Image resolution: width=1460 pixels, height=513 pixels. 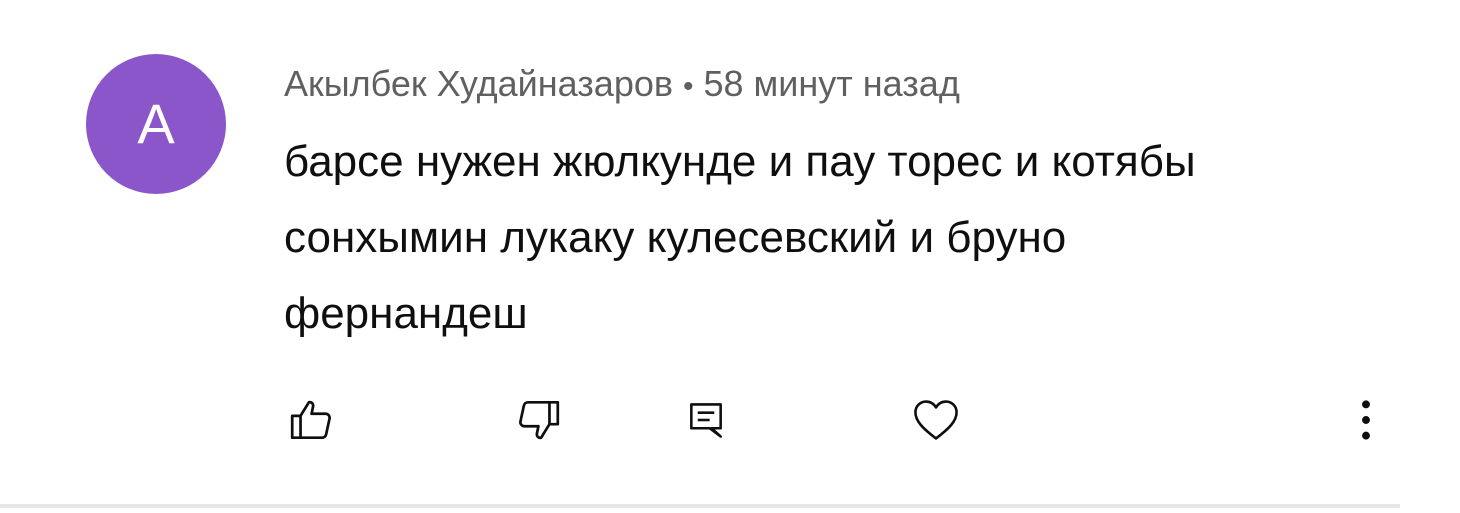 I want to click on divider, so click(x=700, y=506).